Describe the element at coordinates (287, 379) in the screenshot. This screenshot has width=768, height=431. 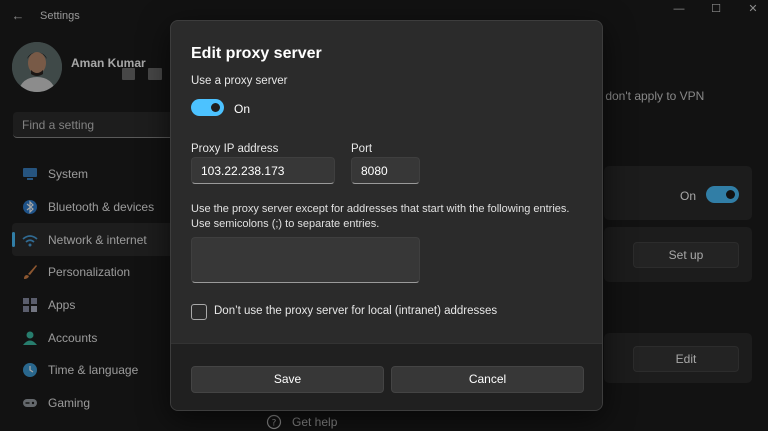
I see `save-button: Save` at that location.